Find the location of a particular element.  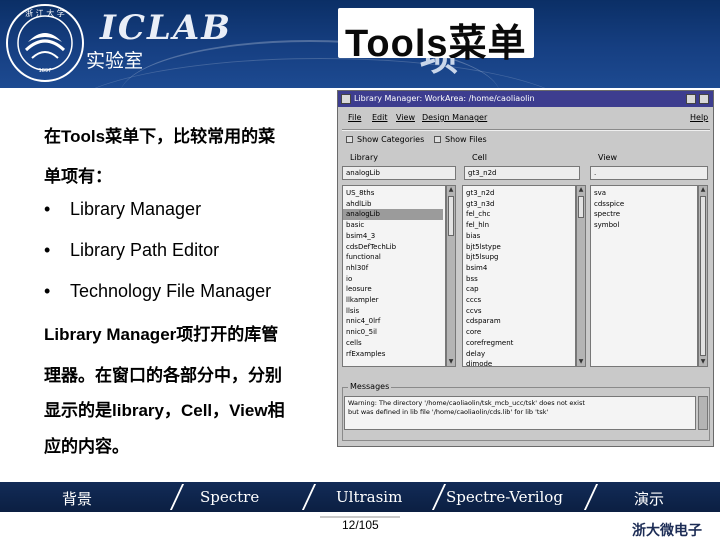

show-categories-checkbox: Show Categories is located at coordinates (385, 139).